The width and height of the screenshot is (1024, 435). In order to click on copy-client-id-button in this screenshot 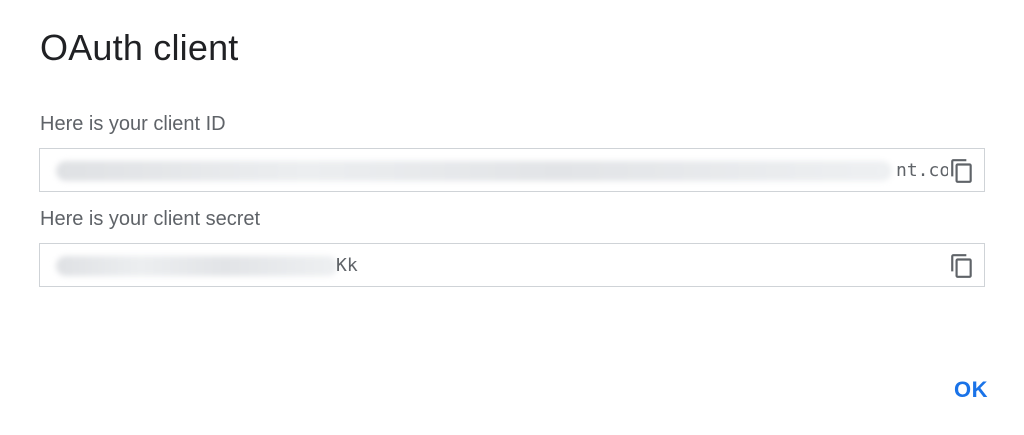, I will do `click(962, 171)`.